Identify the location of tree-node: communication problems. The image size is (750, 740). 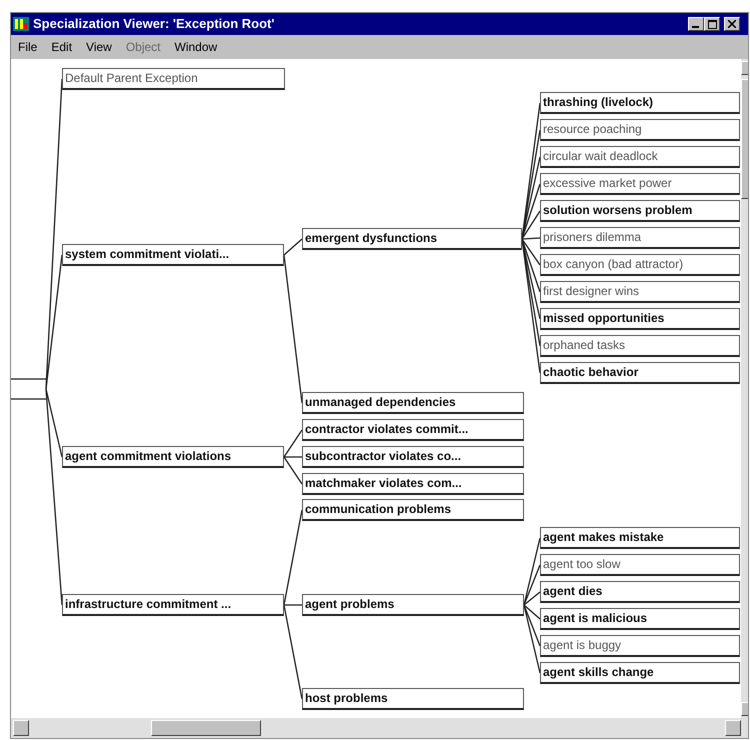
(413, 510).